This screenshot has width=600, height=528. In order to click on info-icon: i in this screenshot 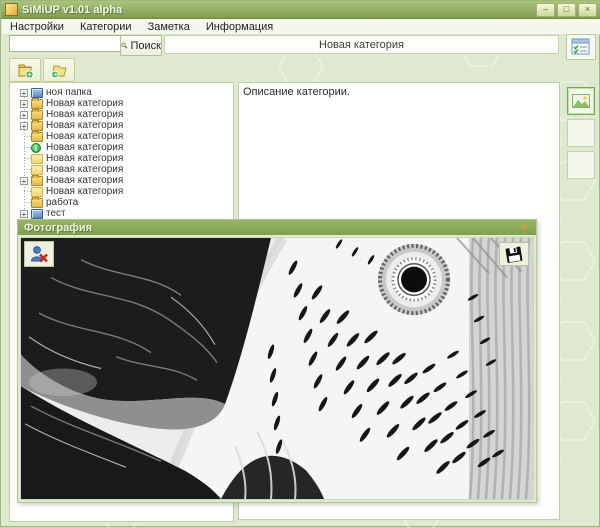, I will do `click(36, 147)`.